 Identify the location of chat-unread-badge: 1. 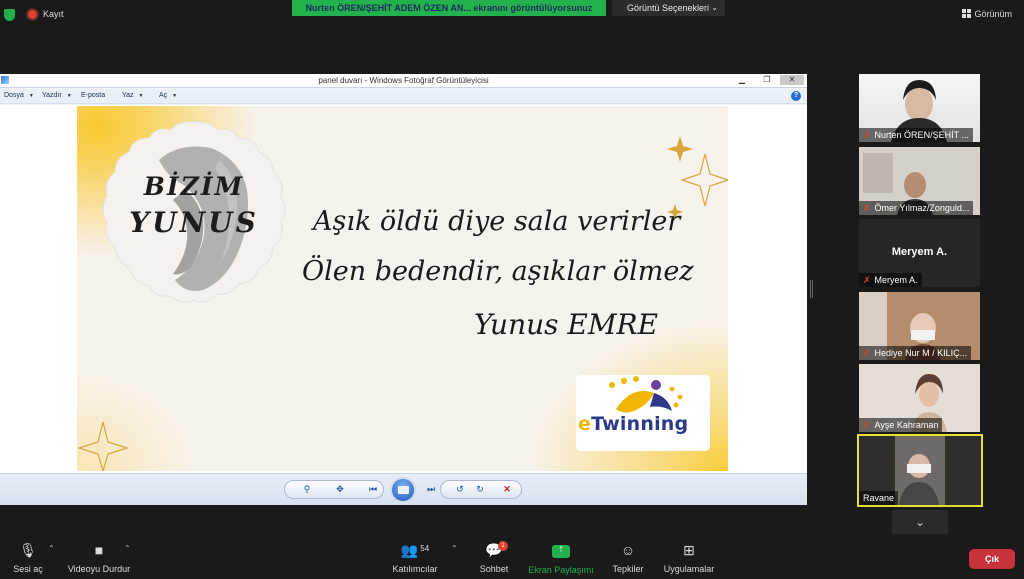
(503, 546).